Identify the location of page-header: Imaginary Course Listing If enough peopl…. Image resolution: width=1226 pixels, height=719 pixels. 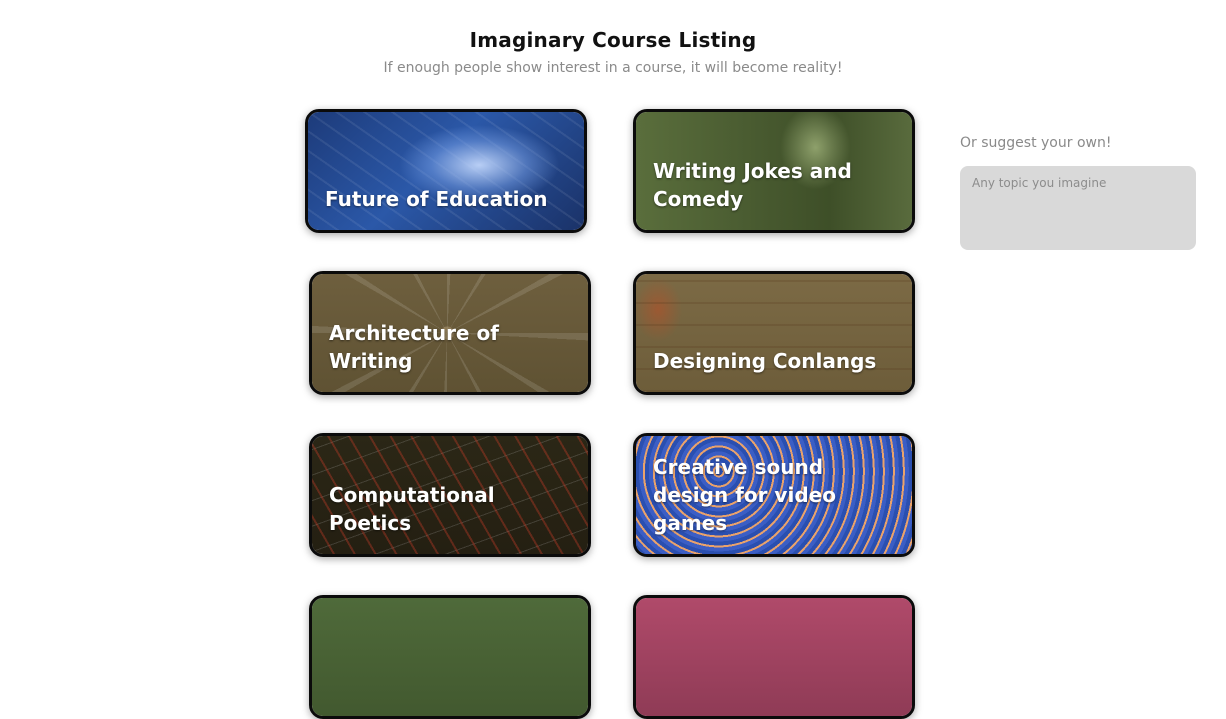
(613, 52).